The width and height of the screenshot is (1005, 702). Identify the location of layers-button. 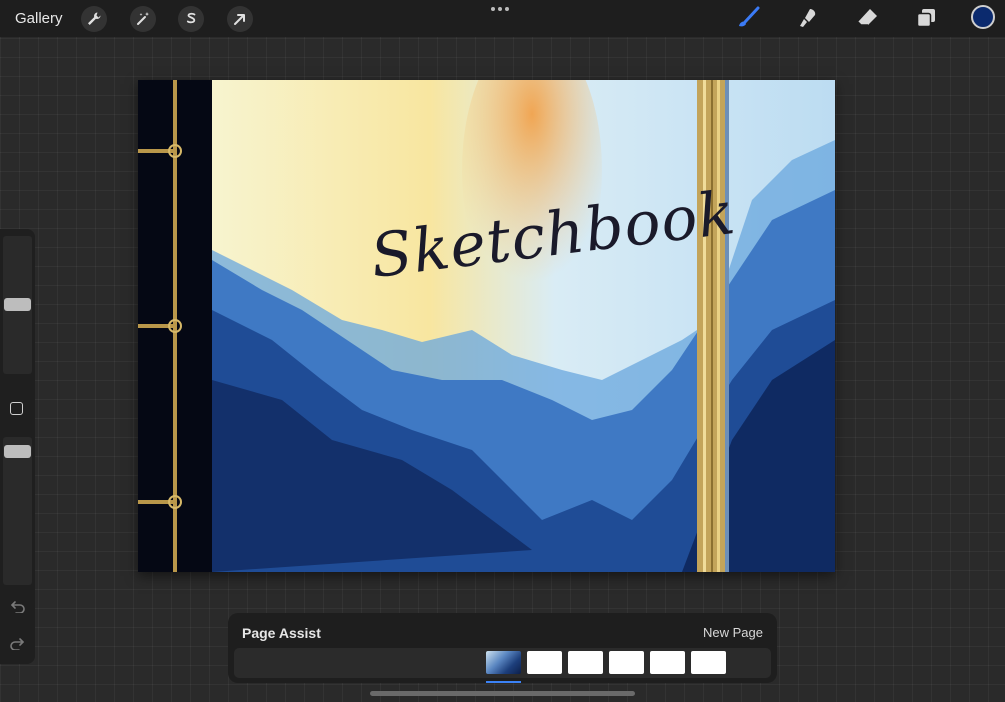
(926, 18).